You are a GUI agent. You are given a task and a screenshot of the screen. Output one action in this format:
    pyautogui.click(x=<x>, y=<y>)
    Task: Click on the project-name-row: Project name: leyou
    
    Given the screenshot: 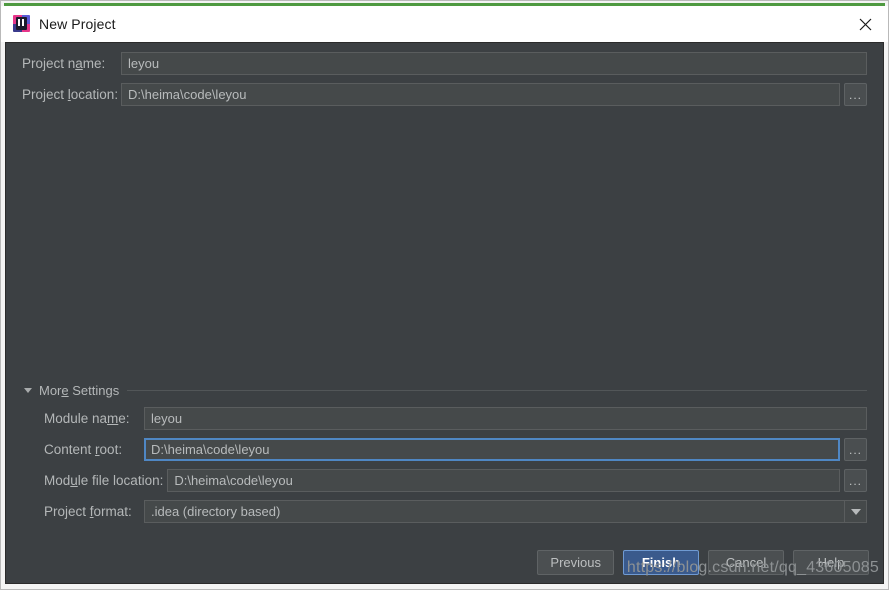 What is the action you would take?
    pyautogui.click(x=444, y=63)
    